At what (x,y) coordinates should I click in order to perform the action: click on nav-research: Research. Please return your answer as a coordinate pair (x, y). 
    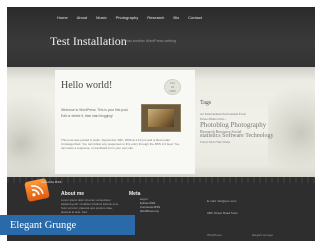
    Looking at the image, I should click on (155, 17).